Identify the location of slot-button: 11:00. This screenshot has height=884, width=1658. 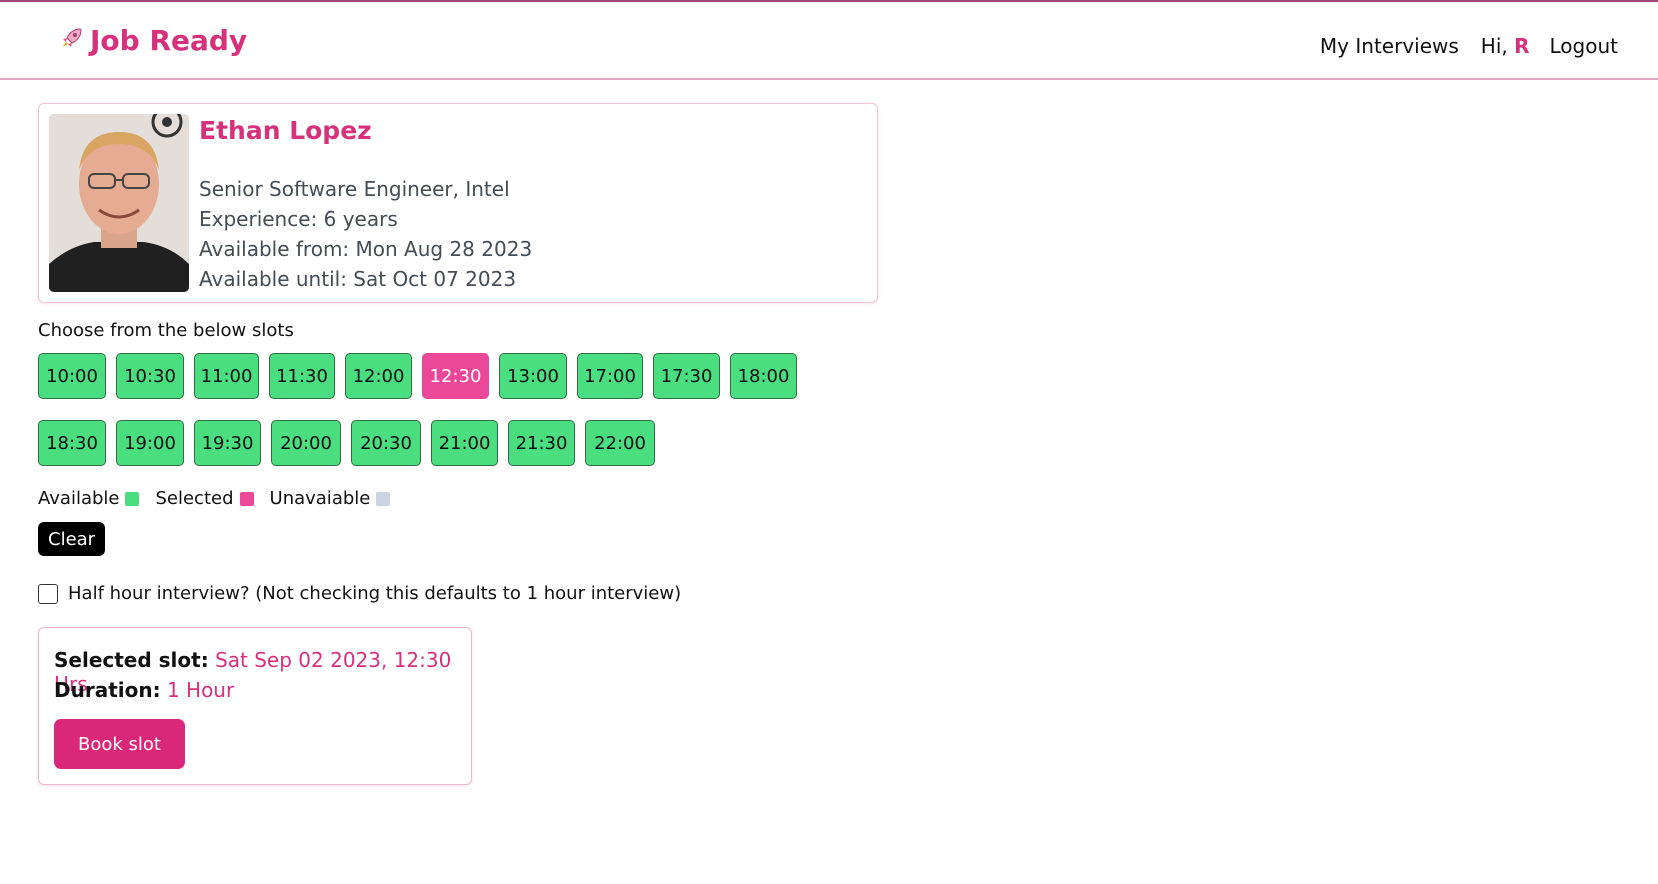
(226, 376).